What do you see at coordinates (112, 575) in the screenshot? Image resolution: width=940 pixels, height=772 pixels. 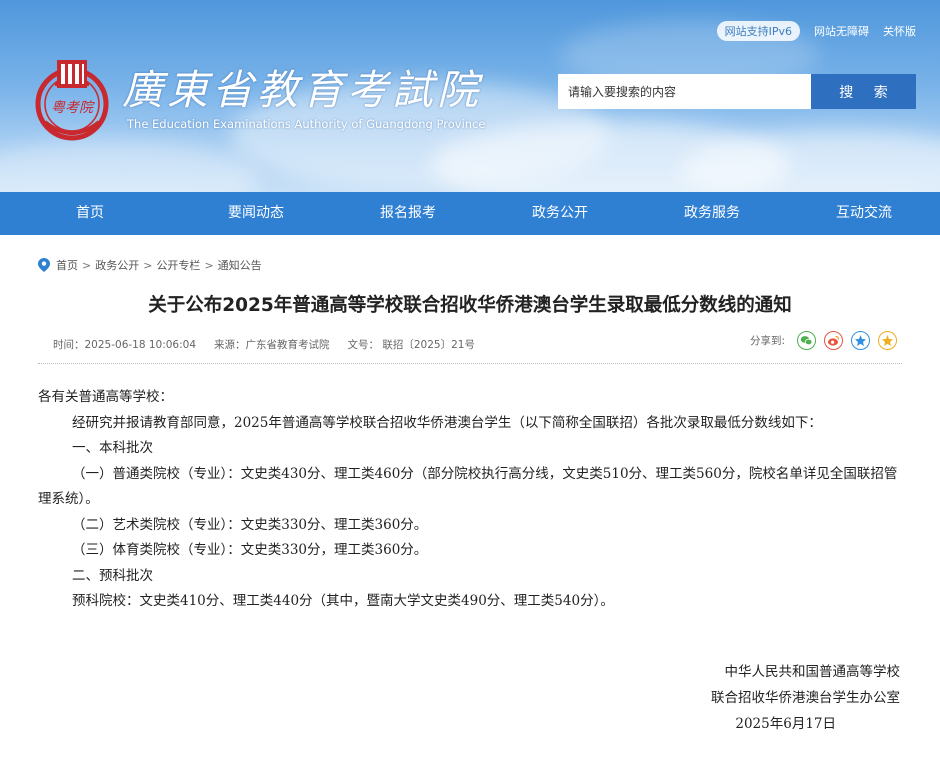 I see `section-heading-preparatory: 二、预科批次` at bounding box center [112, 575].